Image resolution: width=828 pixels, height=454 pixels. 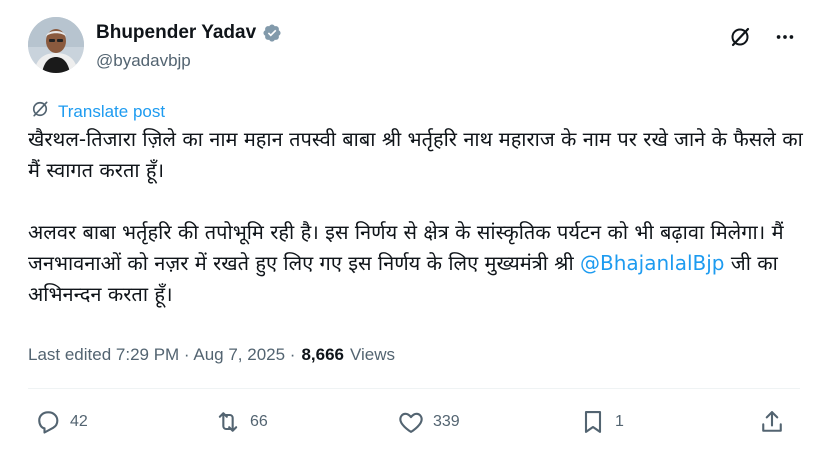 I want to click on header-actions, so click(x=762, y=37).